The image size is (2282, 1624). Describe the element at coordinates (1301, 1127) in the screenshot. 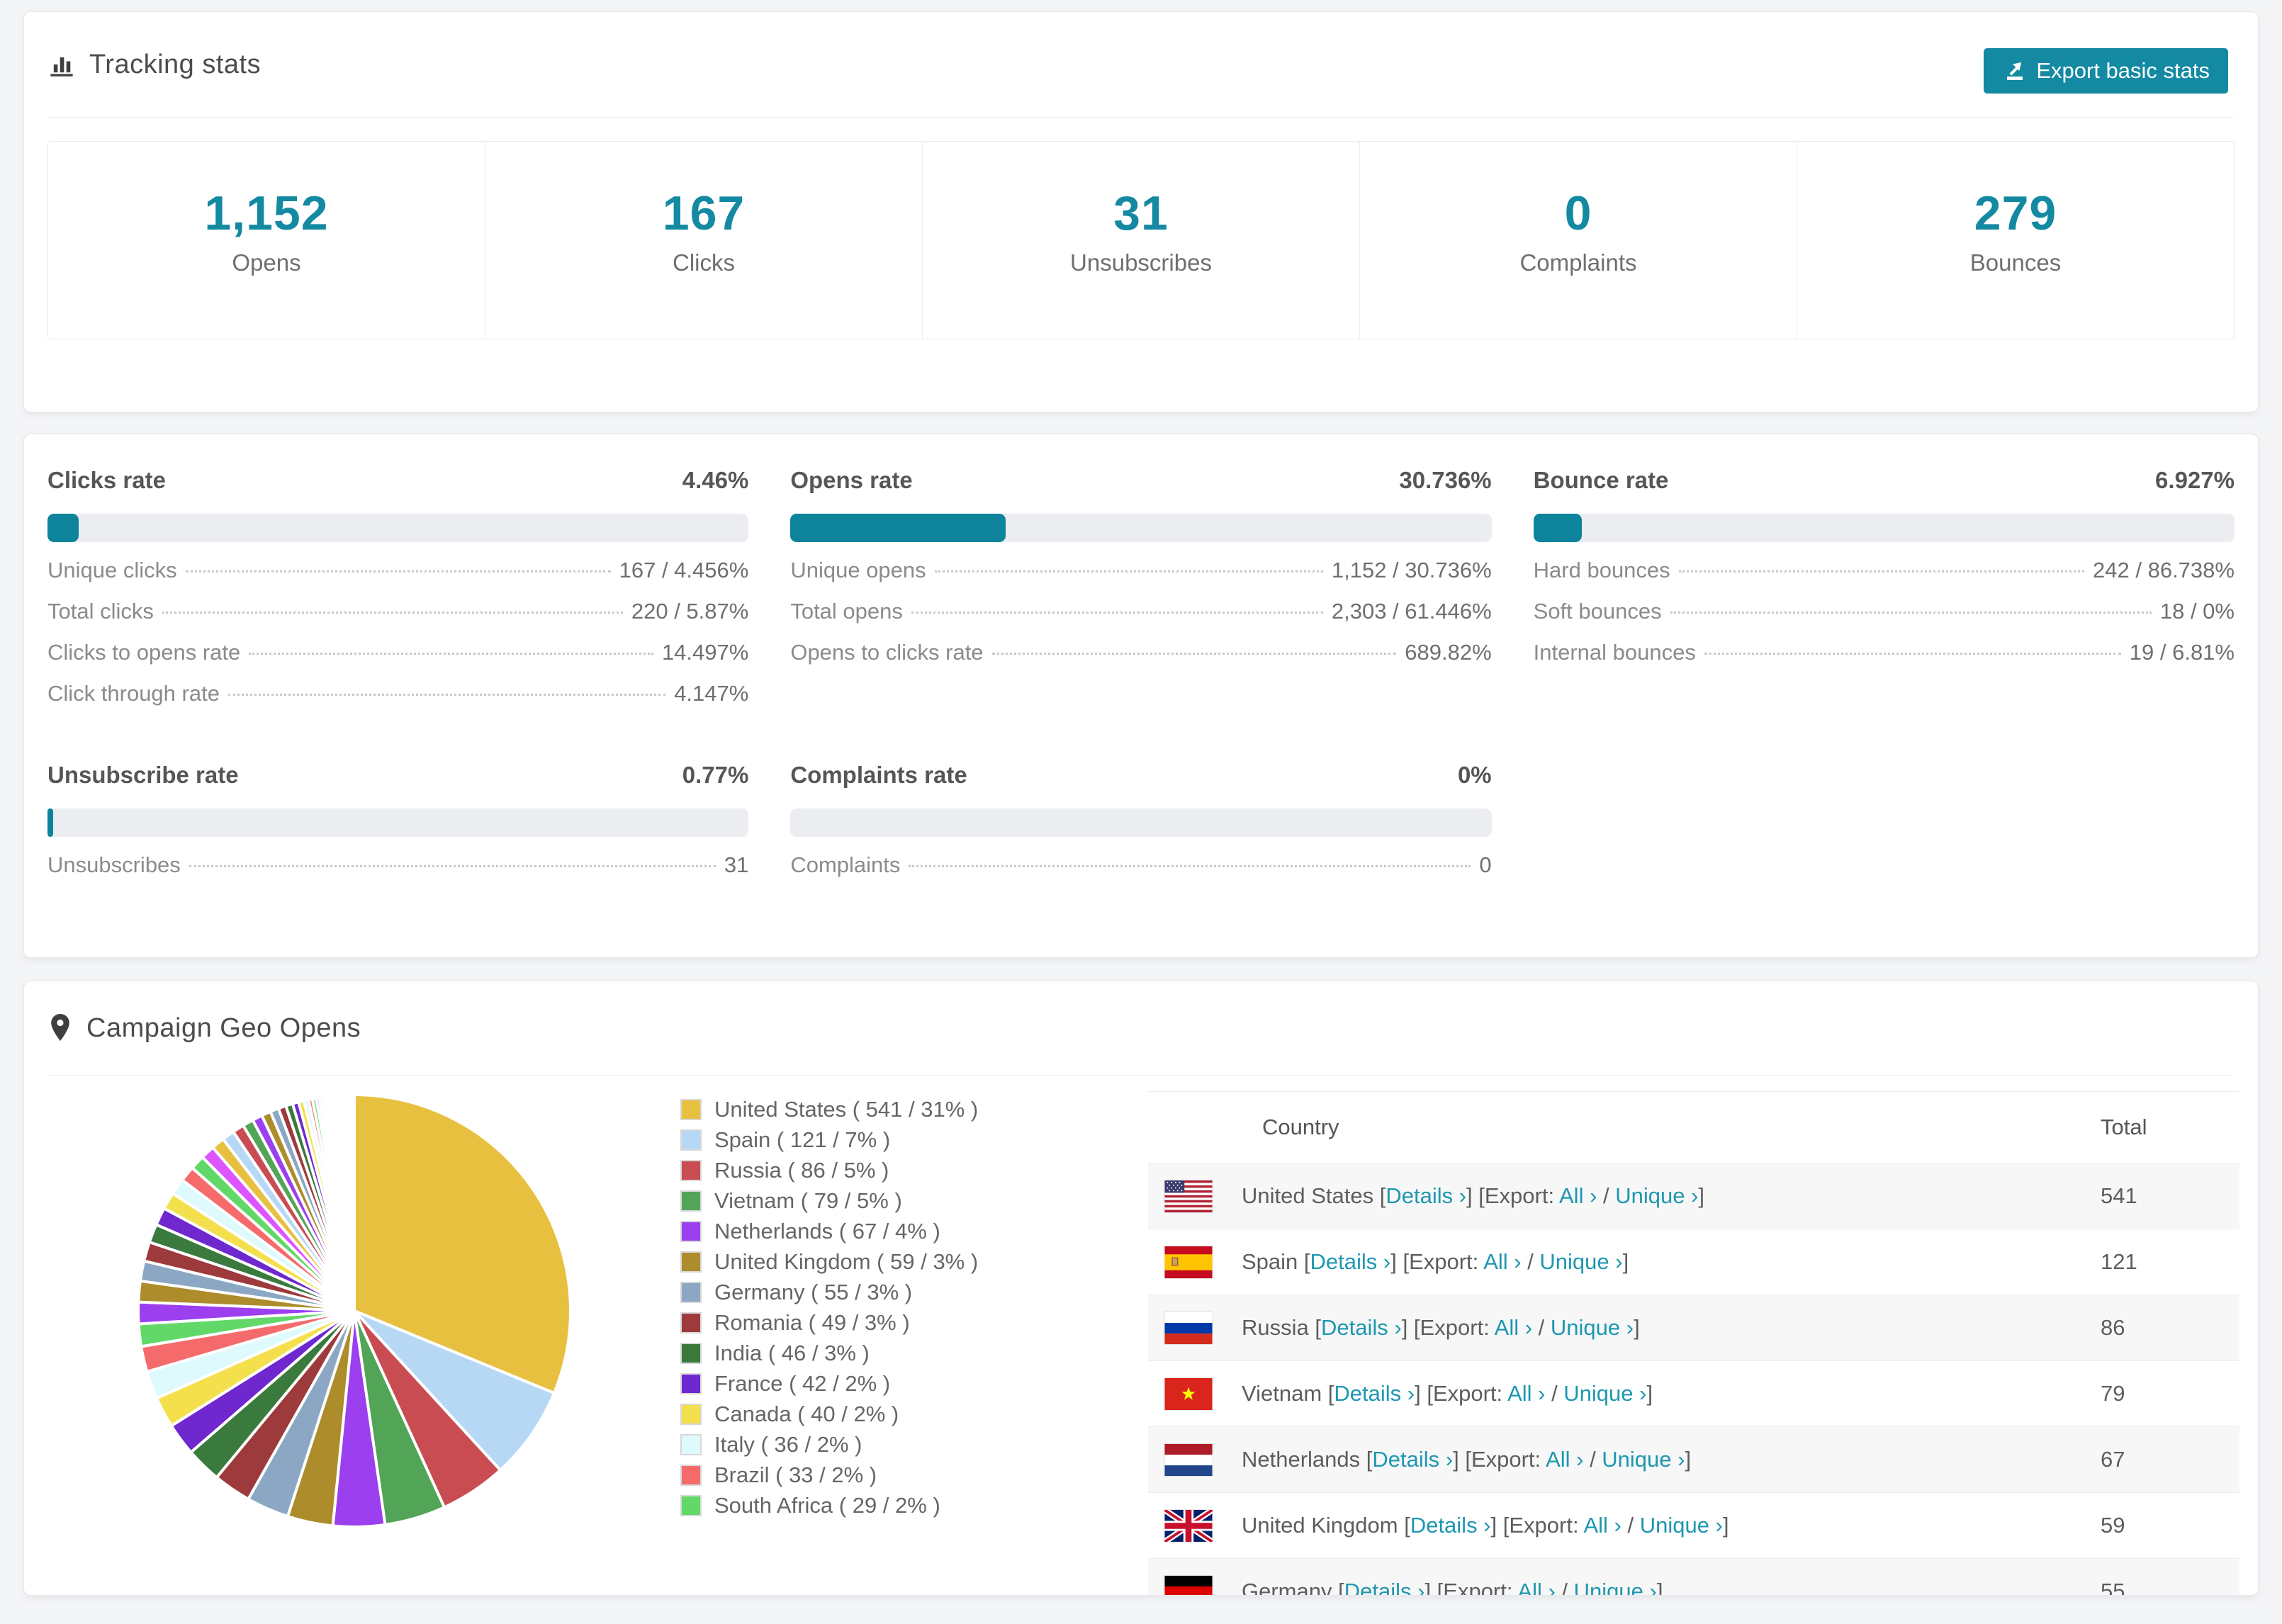

I see `country-column-header: Country` at that location.